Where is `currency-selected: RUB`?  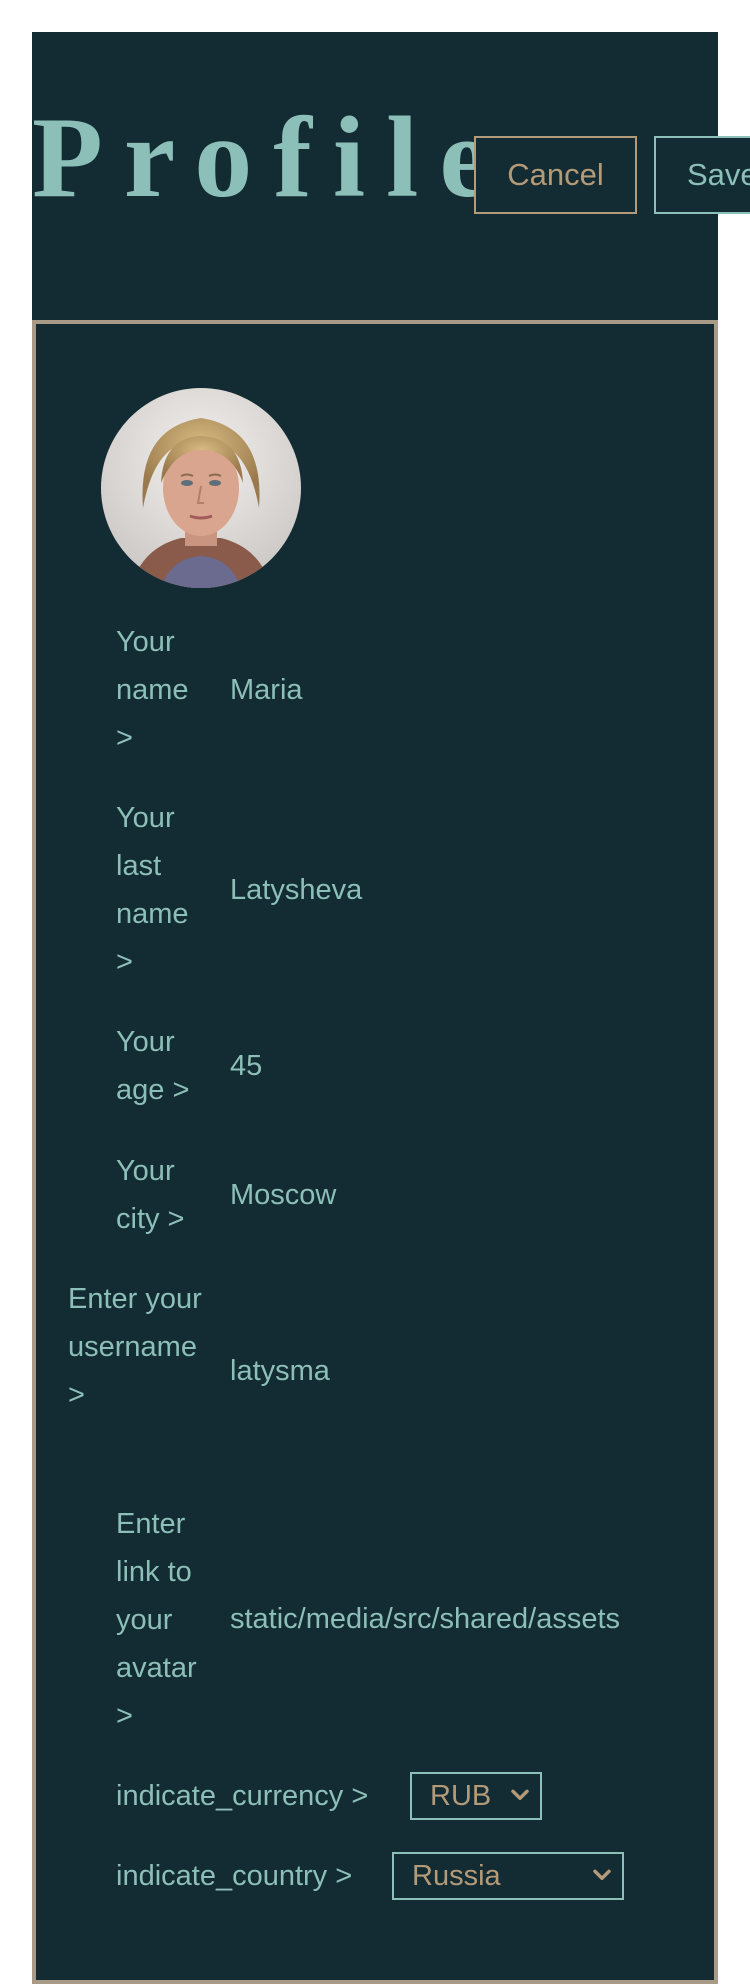 currency-selected: RUB is located at coordinates (461, 1795).